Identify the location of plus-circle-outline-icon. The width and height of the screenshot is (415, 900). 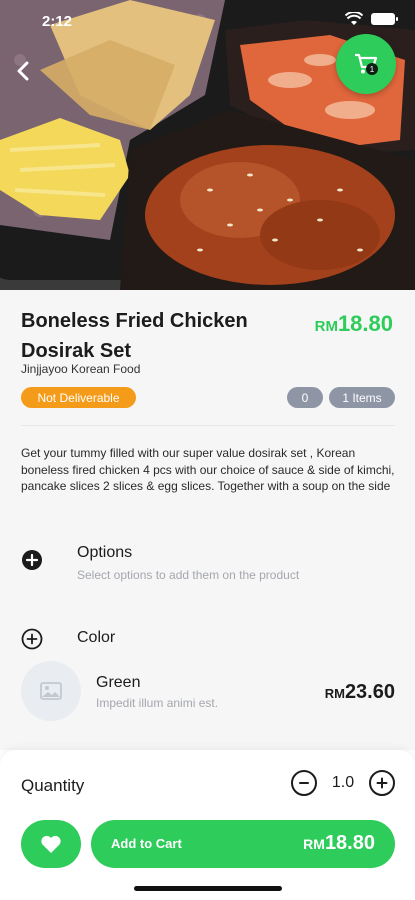
(32, 639).